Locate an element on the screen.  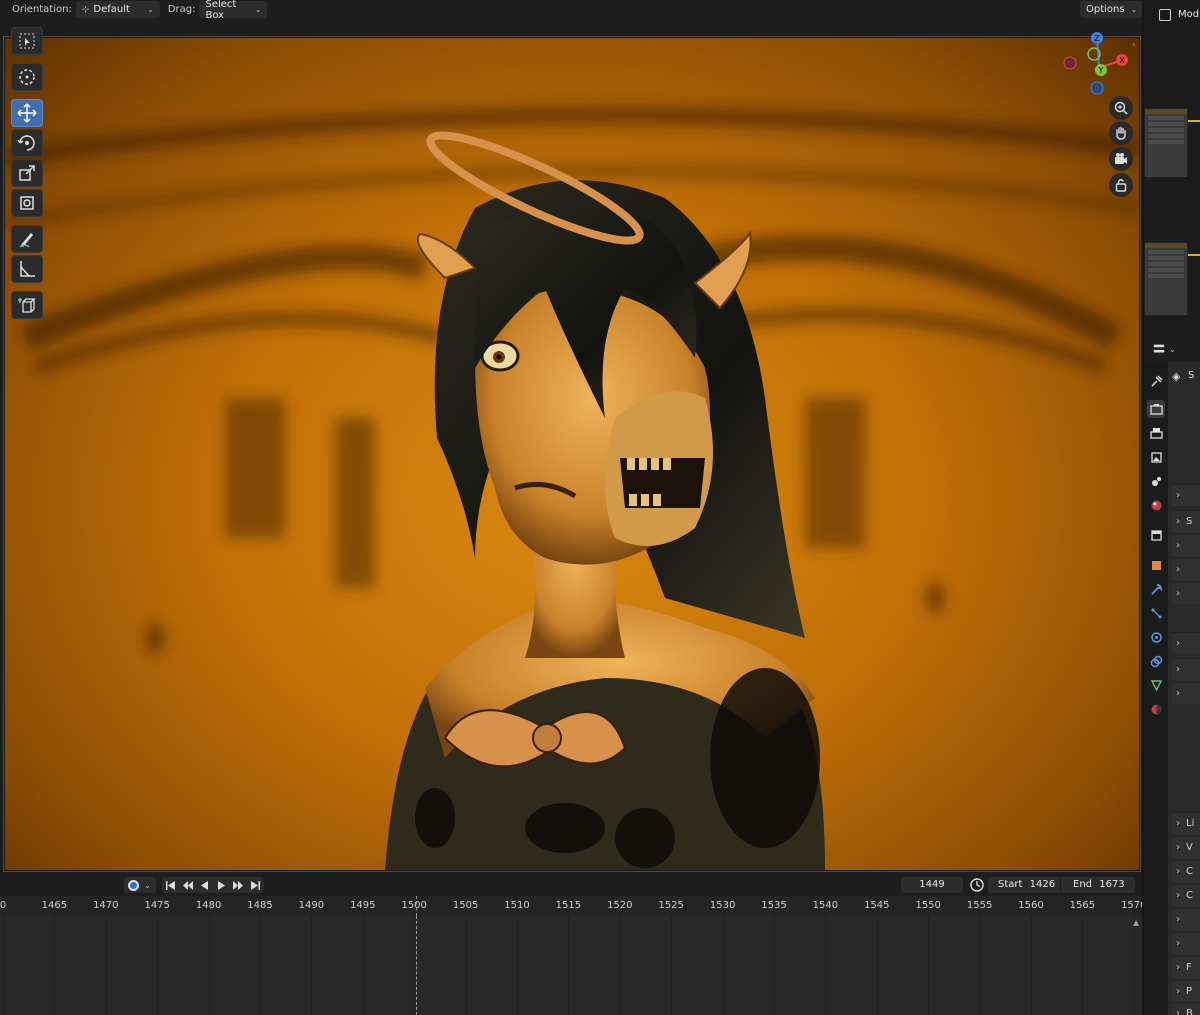
drag-dropdown: Select Box ⌄ is located at coordinates (233, 10).